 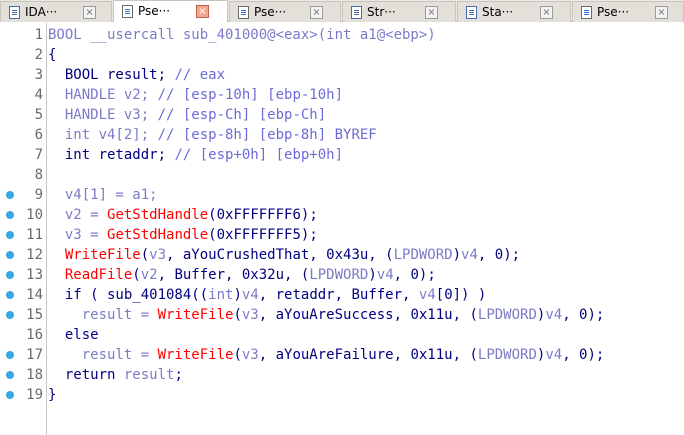 I want to click on code-token: int retaddr;, so click(x=111, y=155).